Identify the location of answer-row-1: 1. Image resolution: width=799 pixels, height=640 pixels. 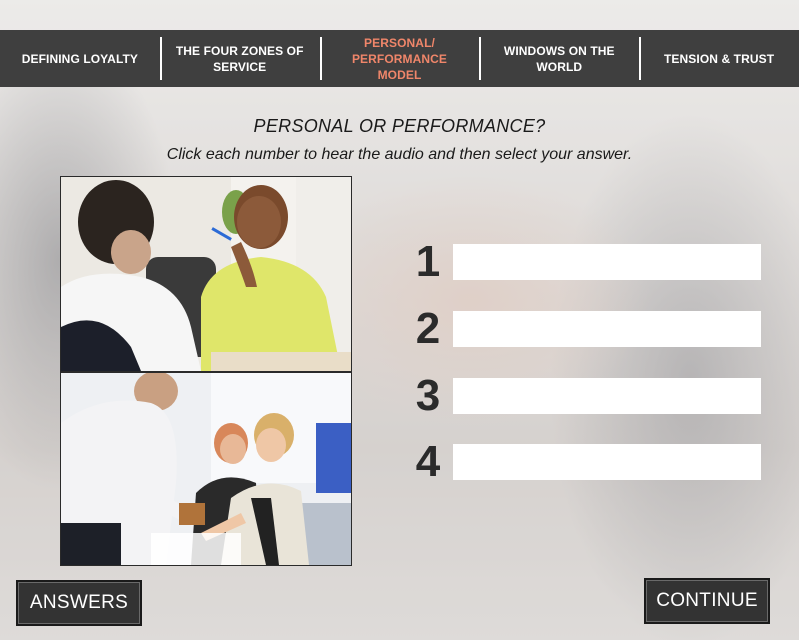
(584, 262).